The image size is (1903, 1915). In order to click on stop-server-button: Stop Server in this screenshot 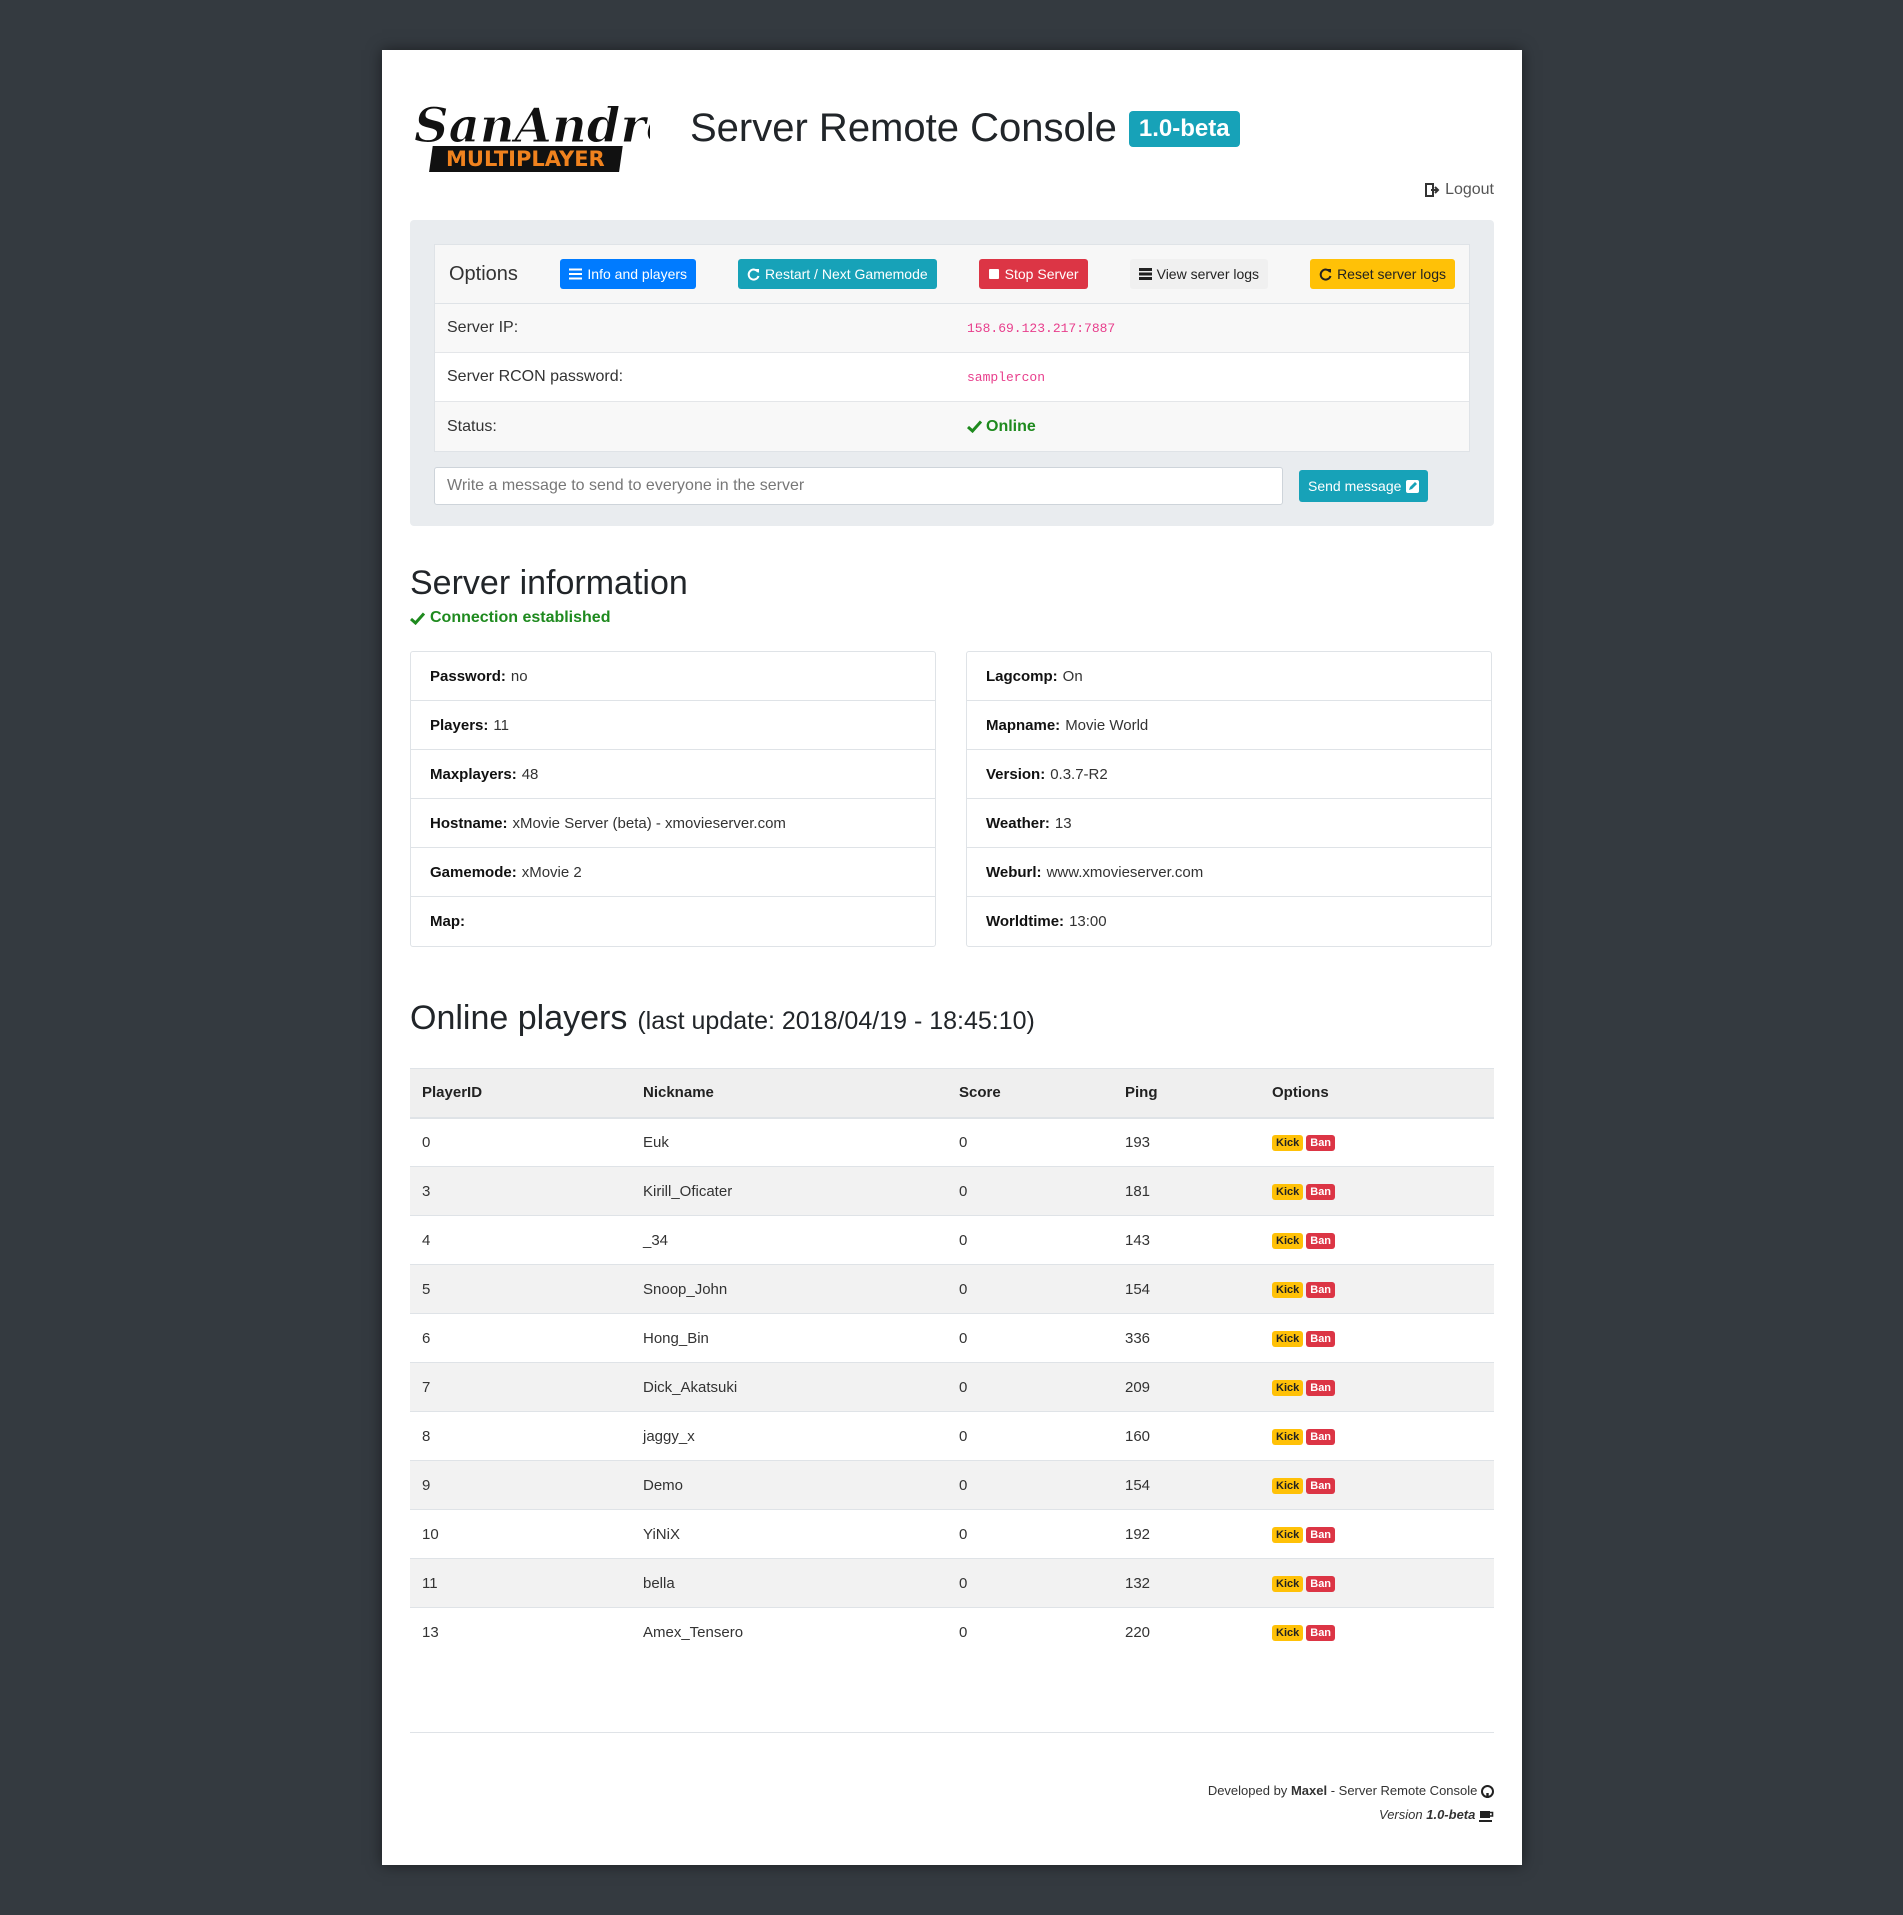, I will do `click(1033, 274)`.